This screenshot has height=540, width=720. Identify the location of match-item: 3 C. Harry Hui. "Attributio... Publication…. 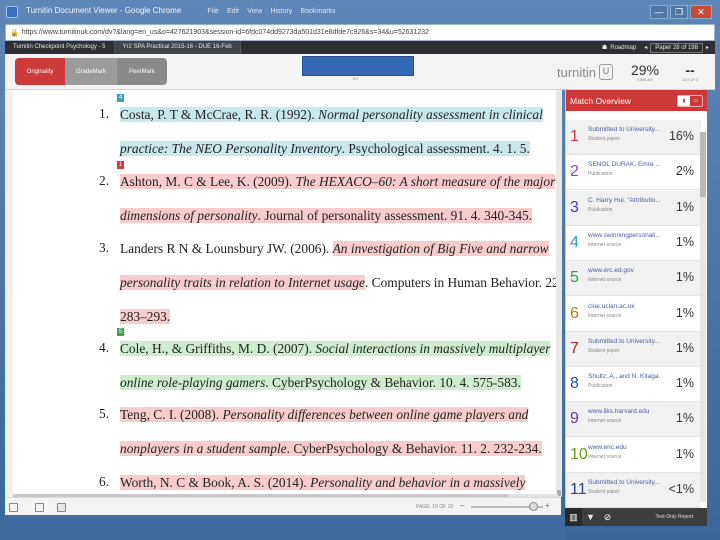
(633, 208).